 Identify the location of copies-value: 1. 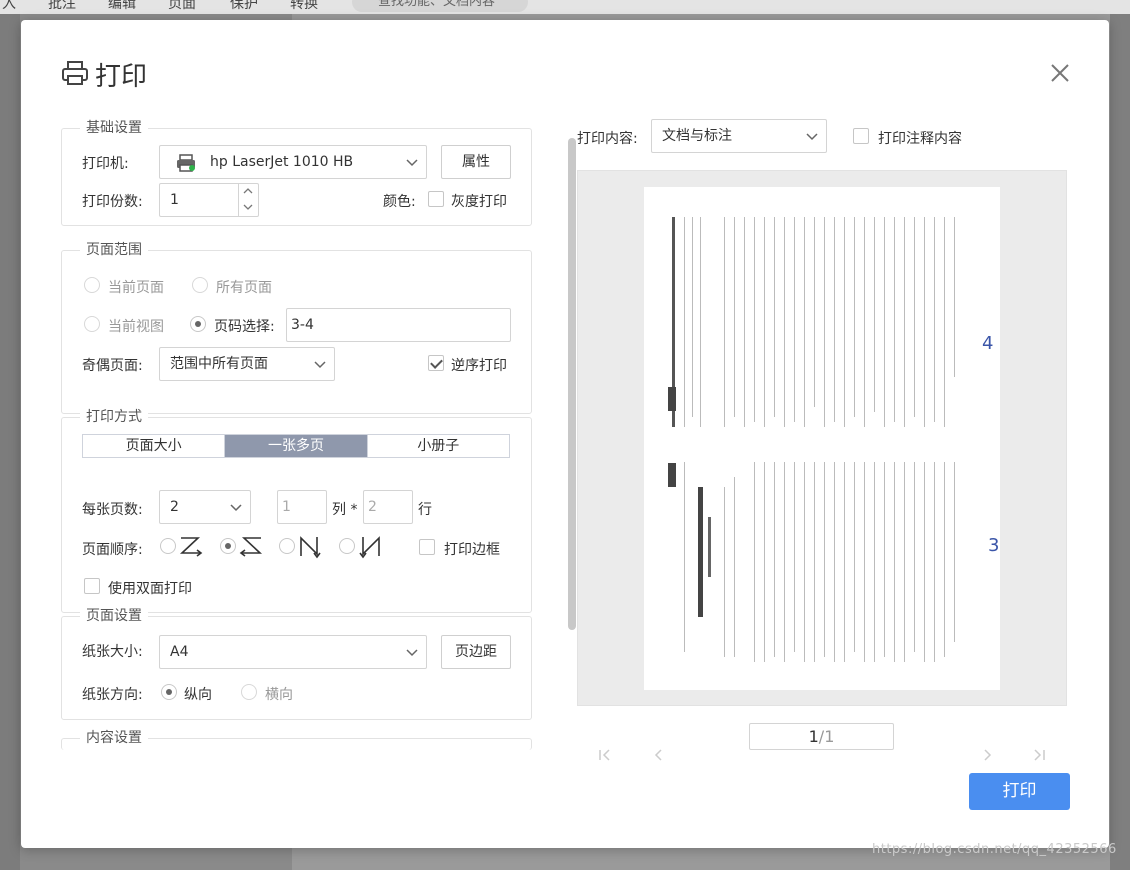
(174, 200).